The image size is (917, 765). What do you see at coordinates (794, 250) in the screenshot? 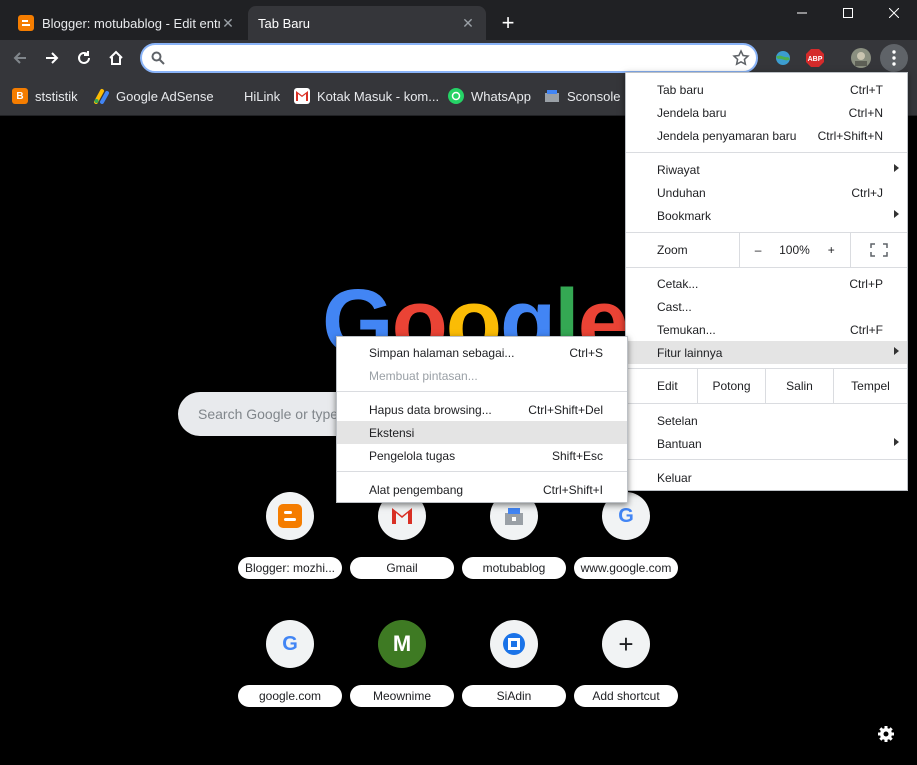
I see `zoom-value: 100%` at bounding box center [794, 250].